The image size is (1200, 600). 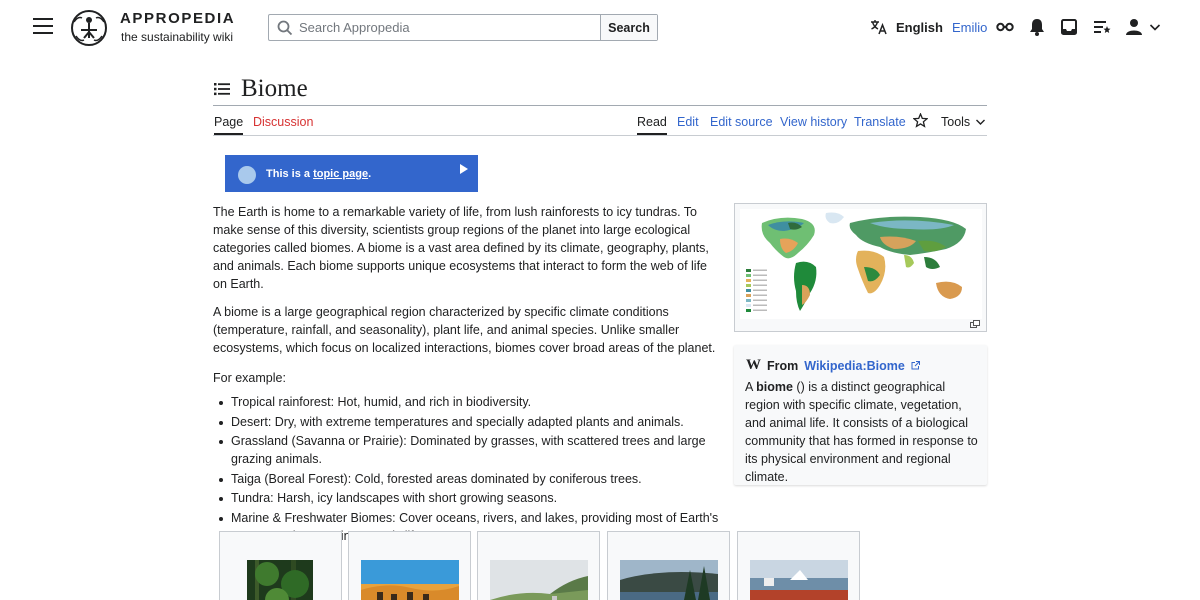 I want to click on star-icon, so click(x=920, y=120).